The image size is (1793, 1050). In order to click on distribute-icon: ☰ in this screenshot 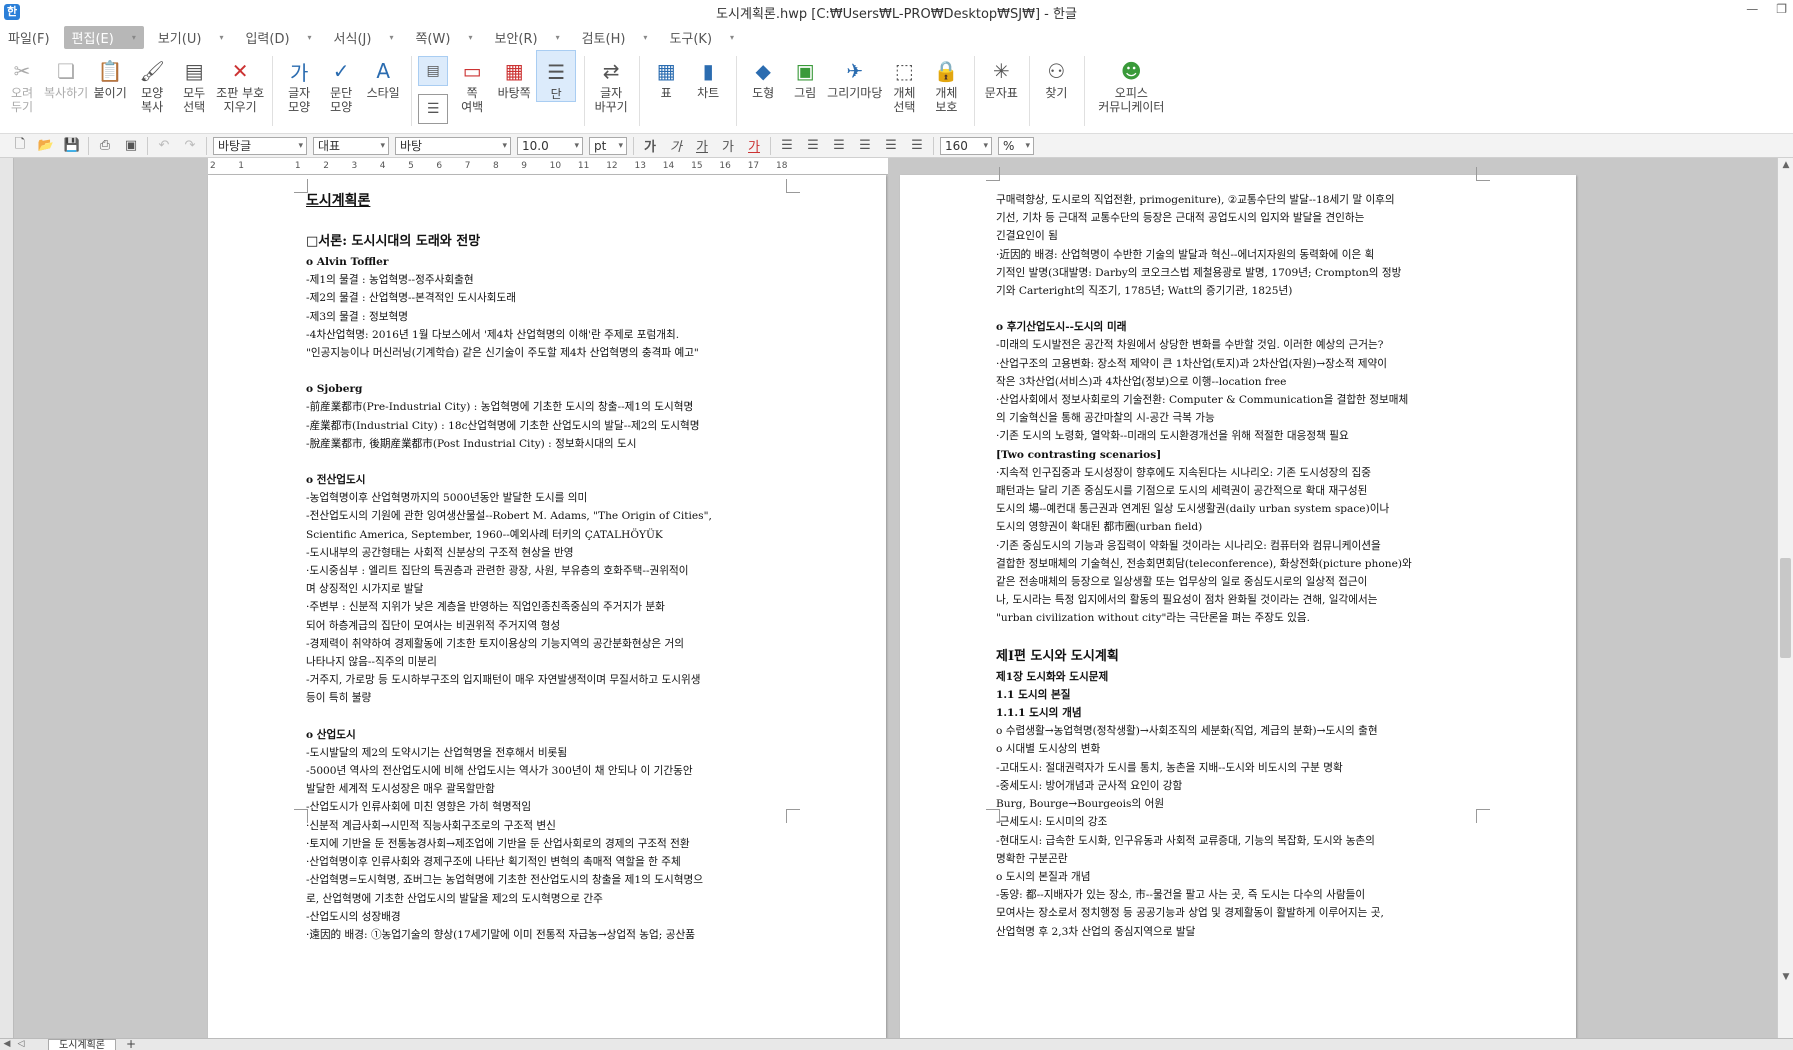, I will do `click(891, 145)`.